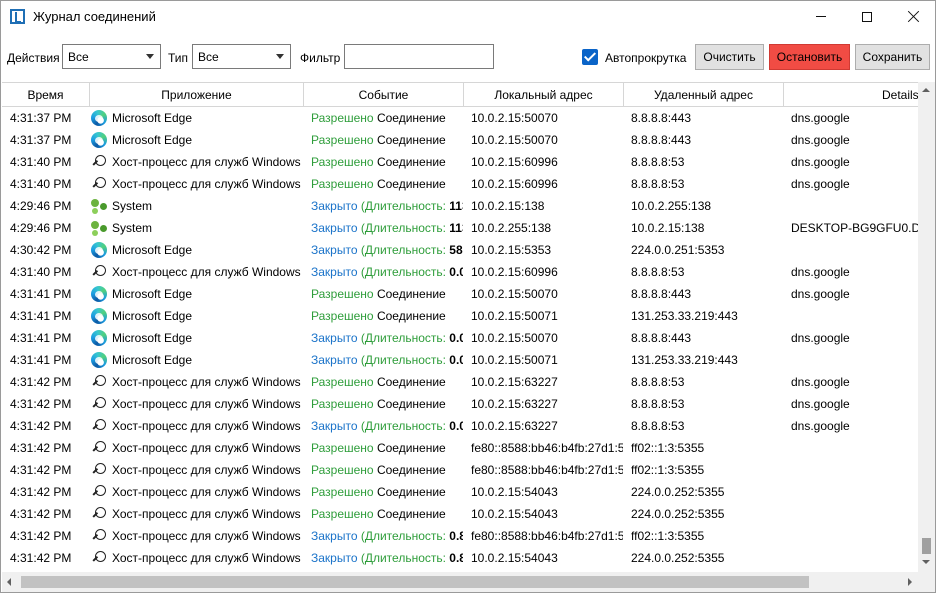 The image size is (936, 593). What do you see at coordinates (913, 16) in the screenshot?
I see `close-button` at bounding box center [913, 16].